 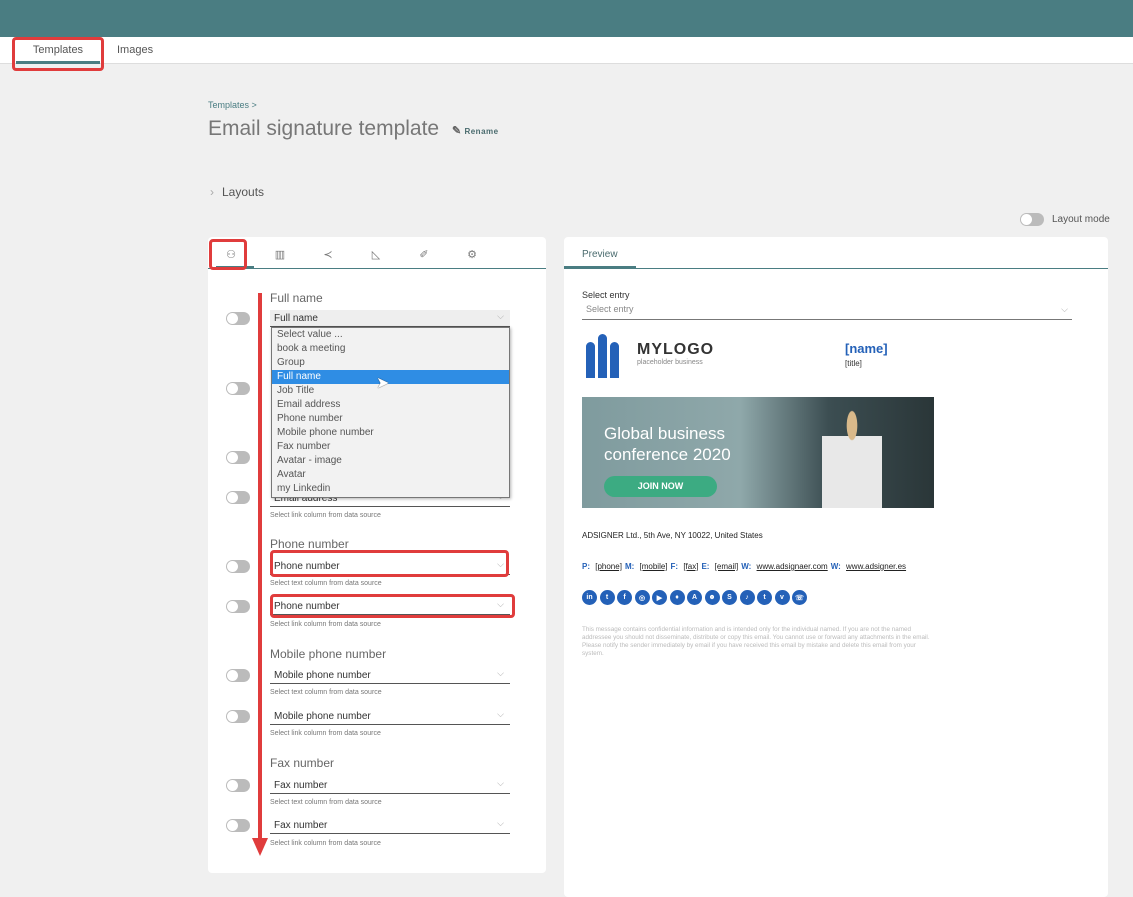 What do you see at coordinates (677, 597) in the screenshot?
I see `location-icon: ♦` at bounding box center [677, 597].